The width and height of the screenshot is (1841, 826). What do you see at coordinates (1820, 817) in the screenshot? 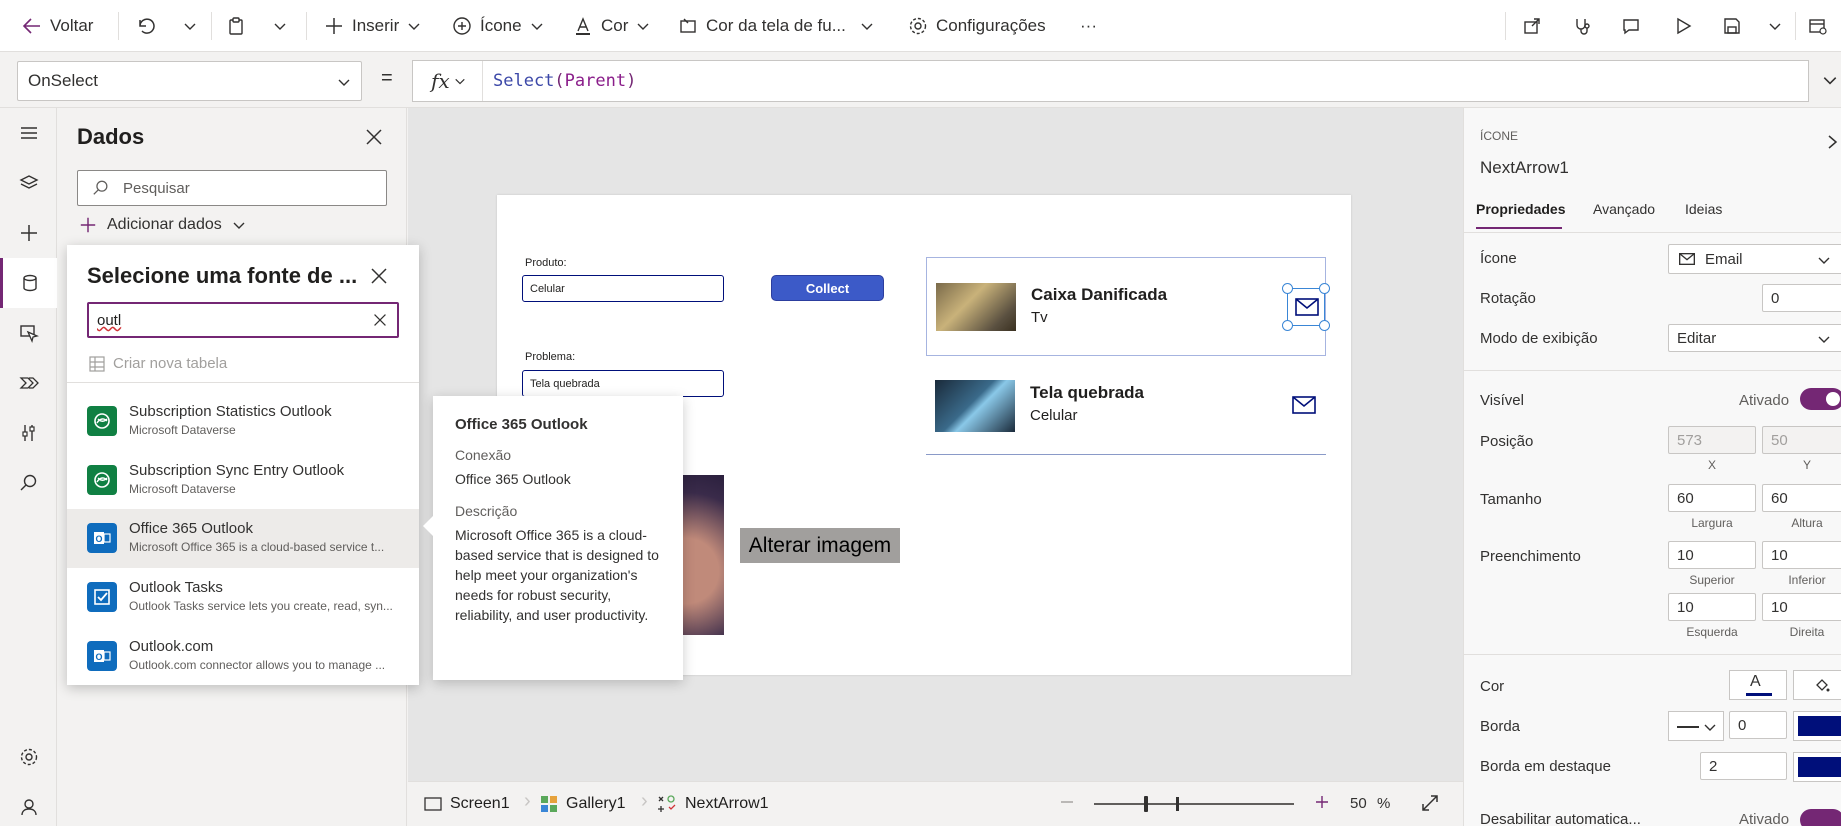
I see `auto-disable-toggle` at bounding box center [1820, 817].